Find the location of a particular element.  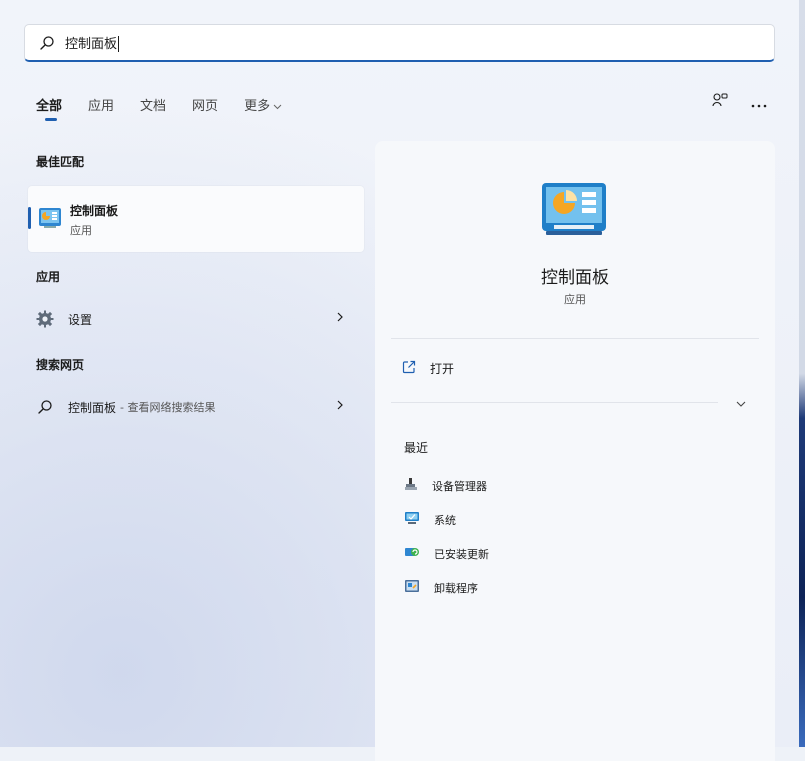

header-actions is located at coordinates (739, 103).